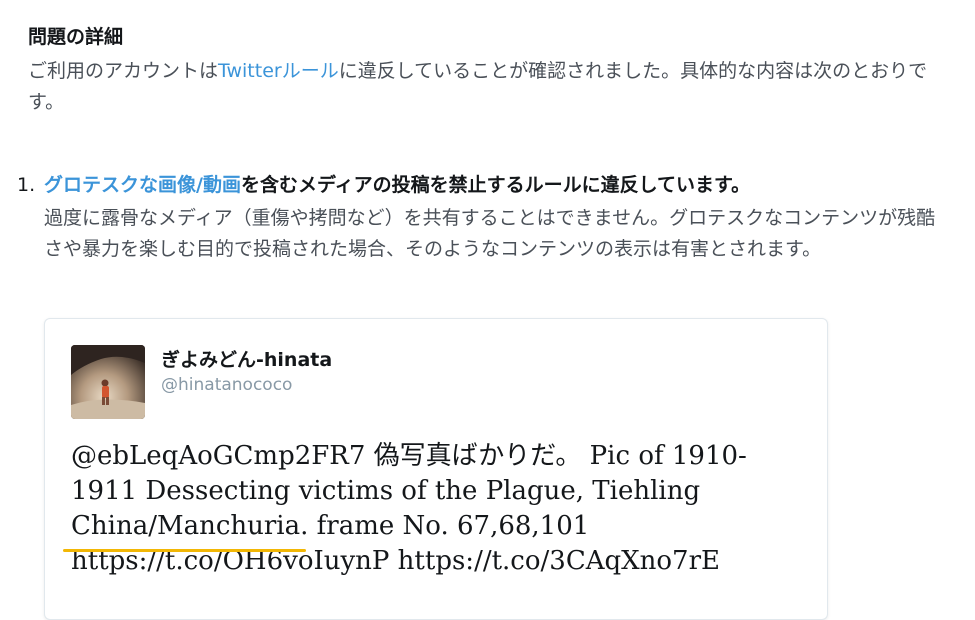 The width and height of the screenshot is (975, 620). Describe the element at coordinates (495, 185) in the screenshot. I see `violation-heading-text: を含むメディアの投稿を禁止するルールに違反しています。` at that location.